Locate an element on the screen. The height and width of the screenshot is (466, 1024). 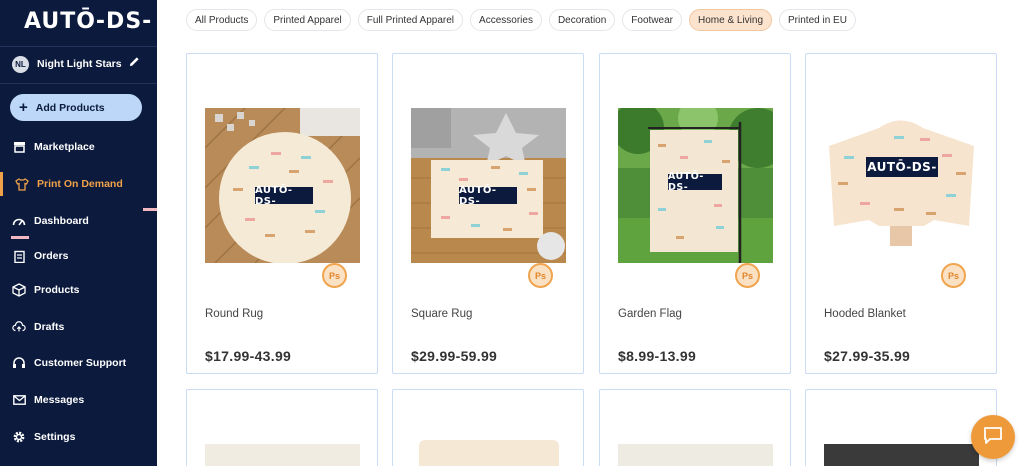
sidebar-item-messages: Messages is located at coordinates (78, 400).